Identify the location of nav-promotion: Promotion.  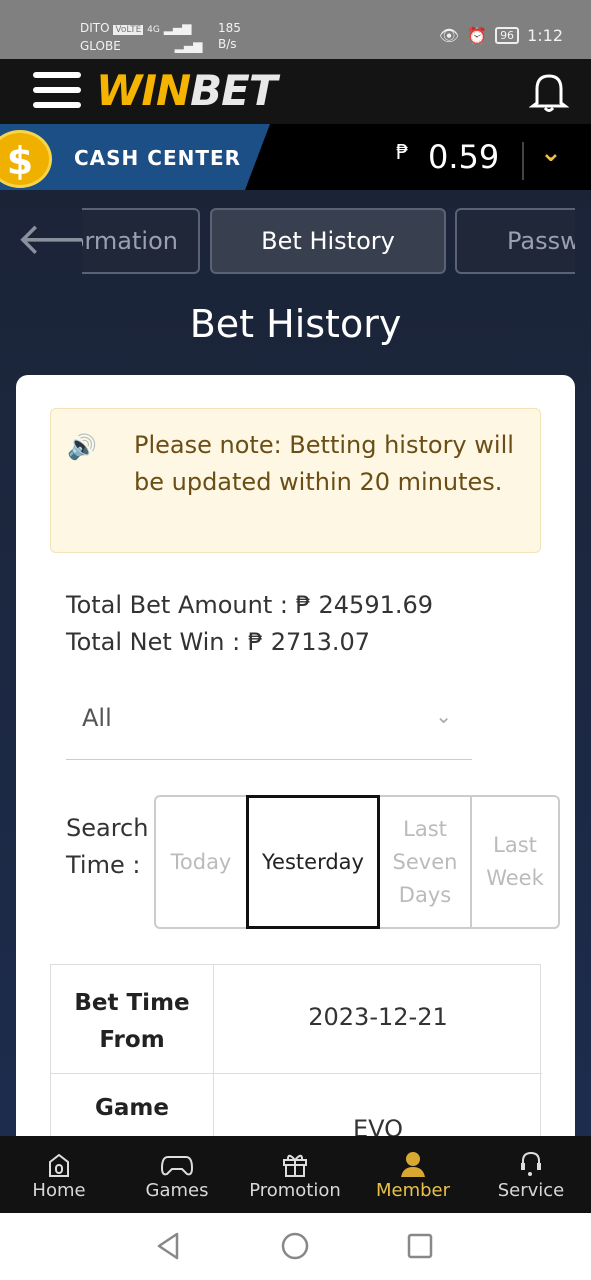
(295, 1168).